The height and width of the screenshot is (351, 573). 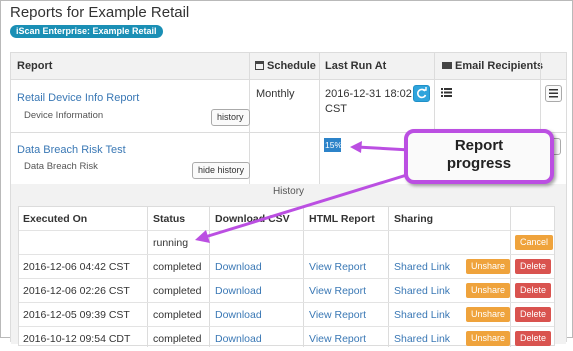 I want to click on arrow-to-progress, so click(x=383, y=148).